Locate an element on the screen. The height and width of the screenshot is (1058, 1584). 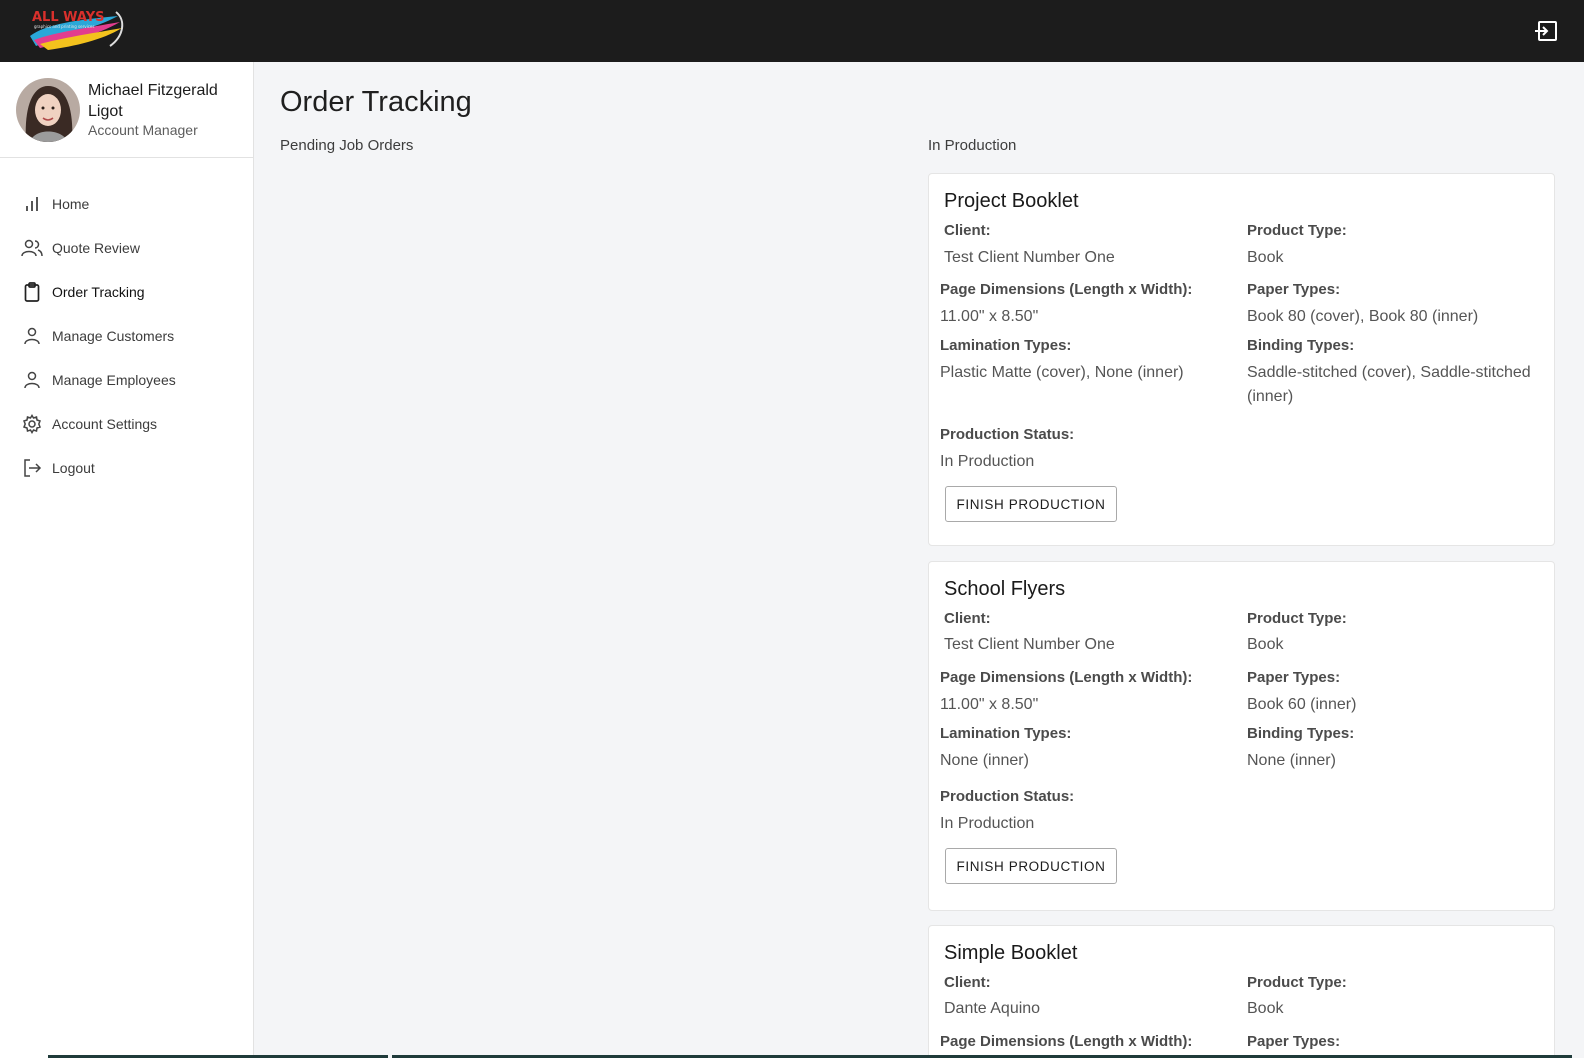
avatar is located at coordinates (48, 110).